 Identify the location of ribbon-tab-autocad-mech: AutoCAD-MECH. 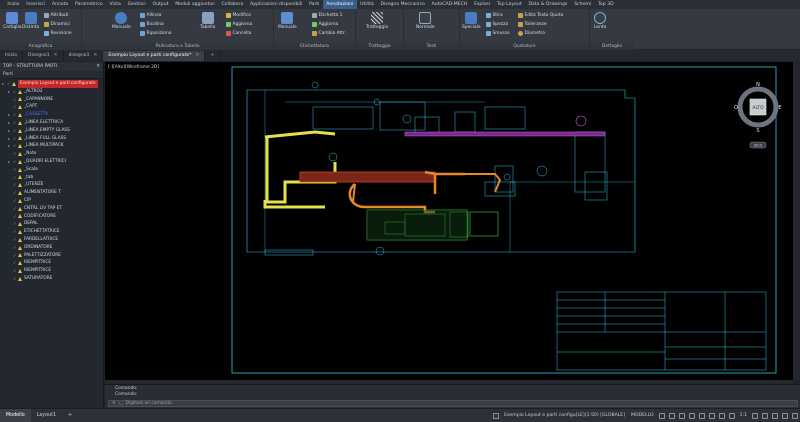
(449, 4).